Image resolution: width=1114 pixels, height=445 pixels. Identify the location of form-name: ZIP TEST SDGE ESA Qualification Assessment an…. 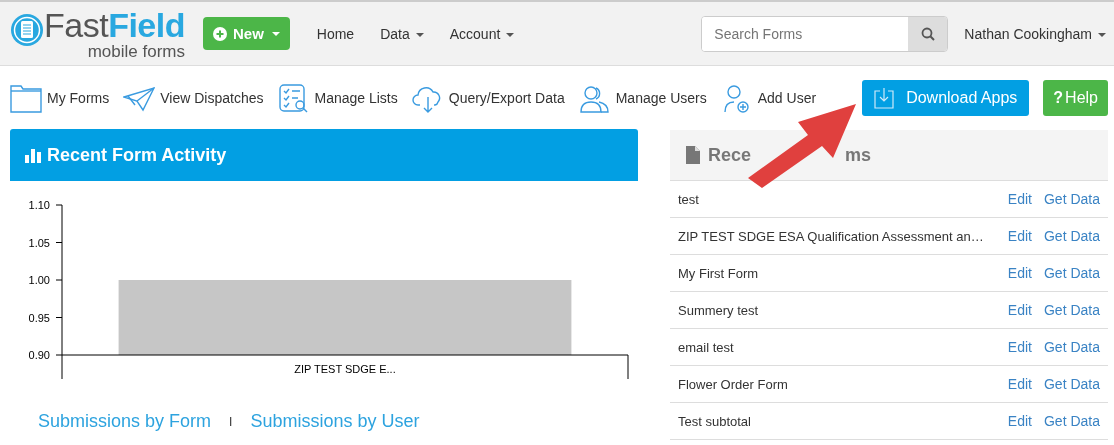
(831, 236).